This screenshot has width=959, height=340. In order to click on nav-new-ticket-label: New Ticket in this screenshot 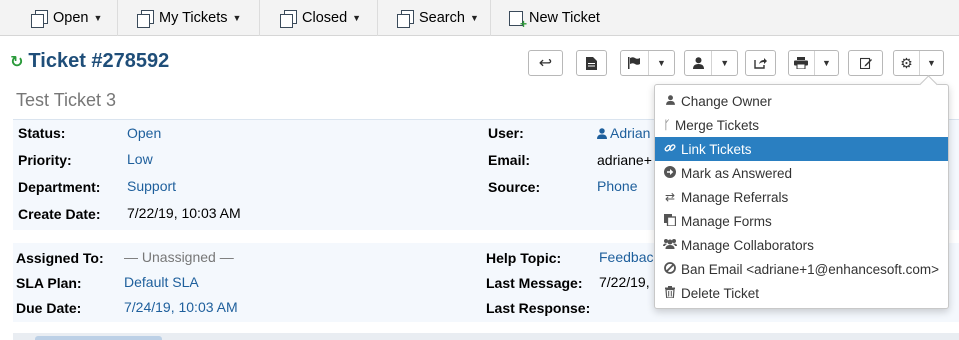, I will do `click(564, 18)`.